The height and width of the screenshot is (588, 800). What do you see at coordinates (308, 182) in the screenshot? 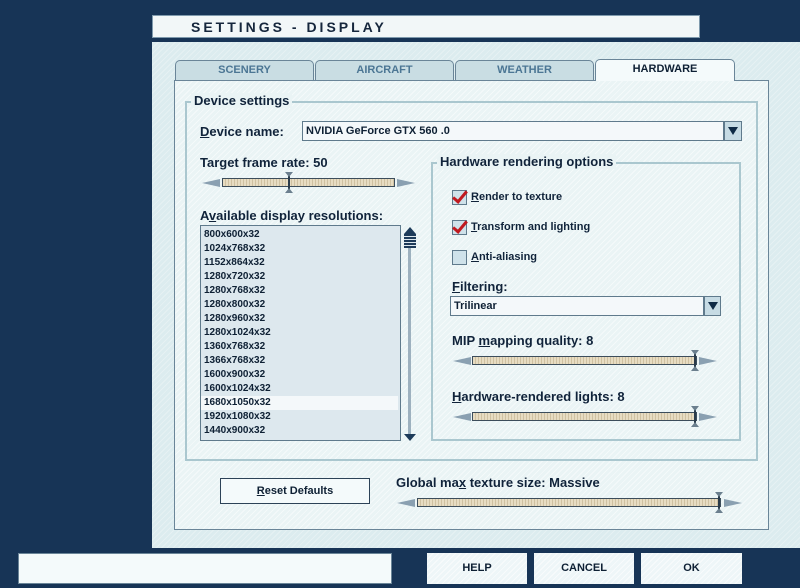
I see `frame-rate-slider-track` at bounding box center [308, 182].